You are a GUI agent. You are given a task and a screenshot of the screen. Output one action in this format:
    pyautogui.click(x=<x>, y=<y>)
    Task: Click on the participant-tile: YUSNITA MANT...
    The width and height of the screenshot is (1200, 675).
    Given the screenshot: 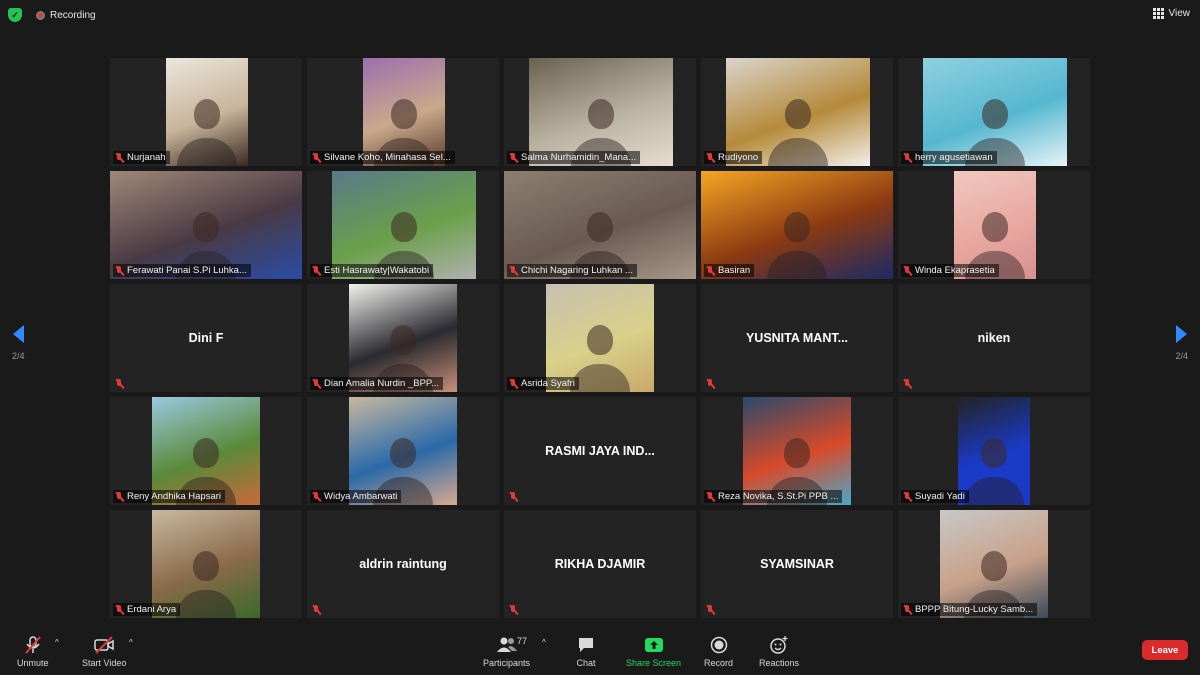 What is the action you would take?
    pyautogui.click(x=797, y=338)
    